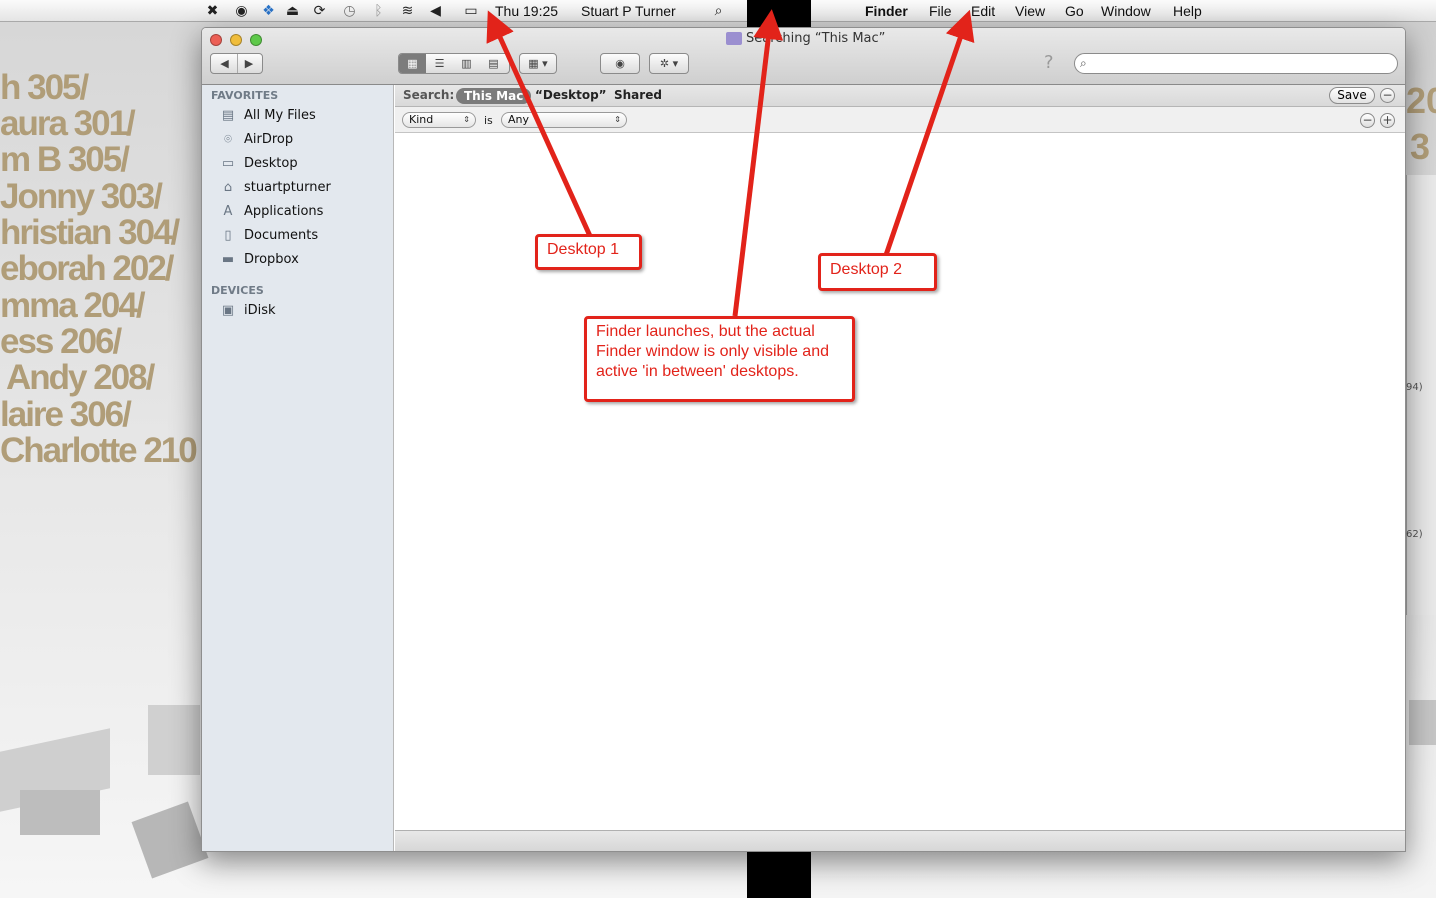 The height and width of the screenshot is (898, 1436). Describe the element at coordinates (281, 235) in the screenshot. I see `sidebar-item-label: Documents` at that location.